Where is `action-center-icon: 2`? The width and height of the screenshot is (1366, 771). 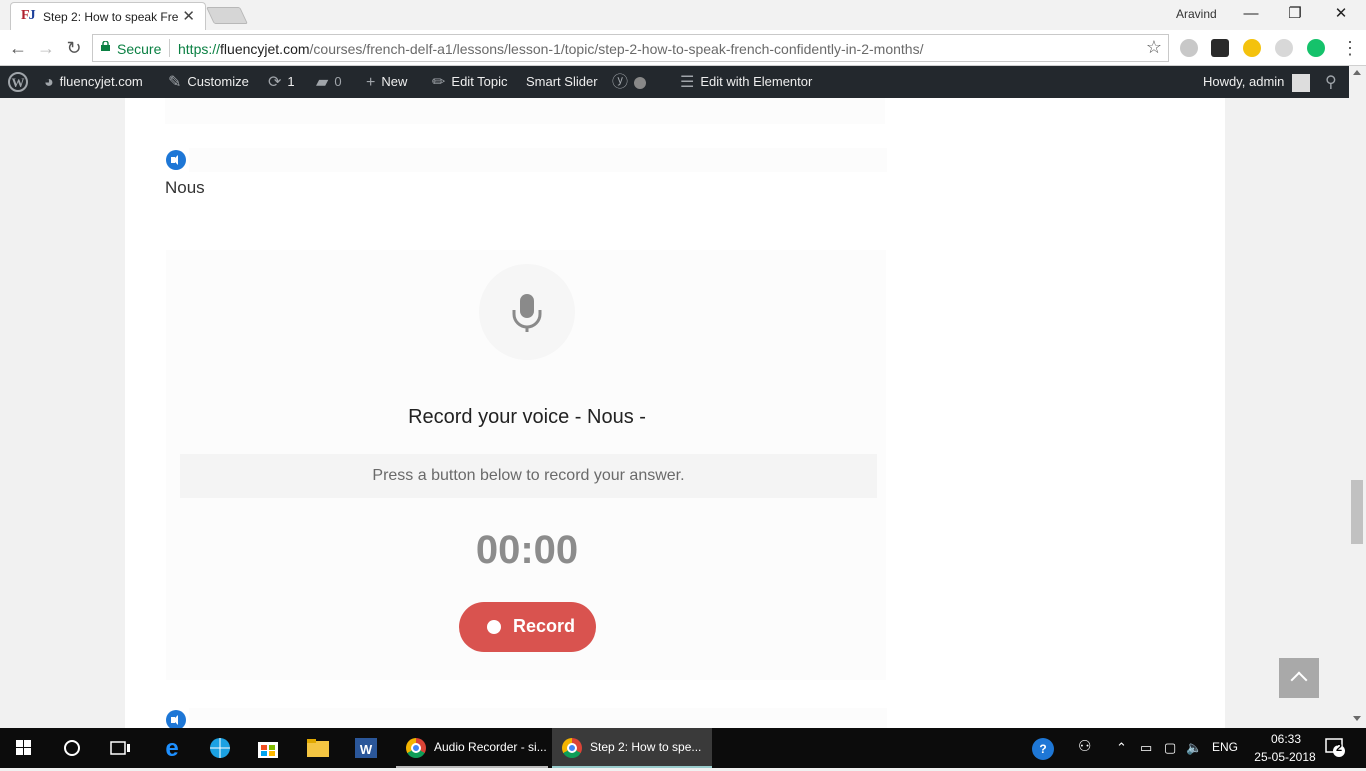
action-center-icon: 2 is located at coordinates (1335, 747).